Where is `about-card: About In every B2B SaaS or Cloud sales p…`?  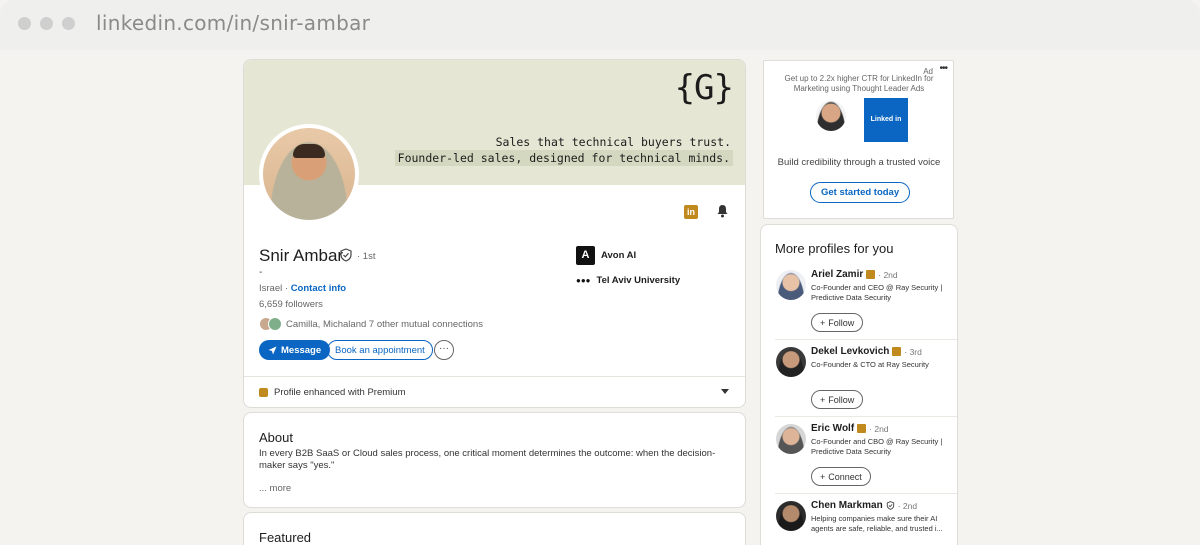
about-card: About In every B2B SaaS or Cloud sales p… is located at coordinates (494, 460).